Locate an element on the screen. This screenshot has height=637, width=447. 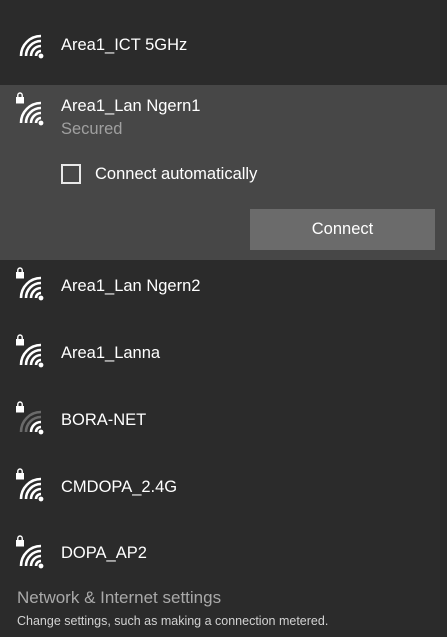
network-ssid: Area1_ICT 5GHz is located at coordinates (124, 45).